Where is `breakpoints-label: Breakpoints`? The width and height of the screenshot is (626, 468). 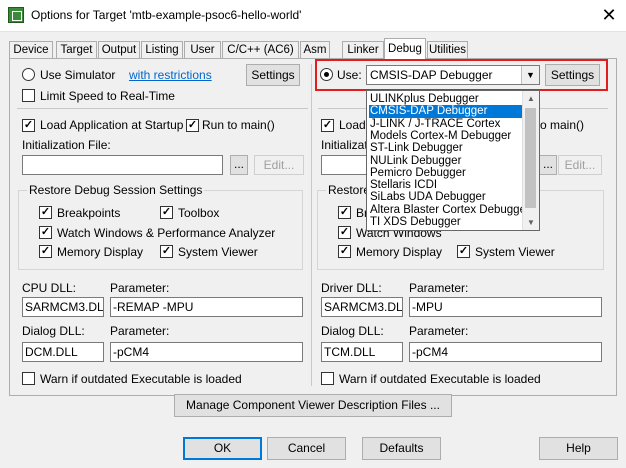 breakpoints-label: Breakpoints is located at coordinates (89, 213).